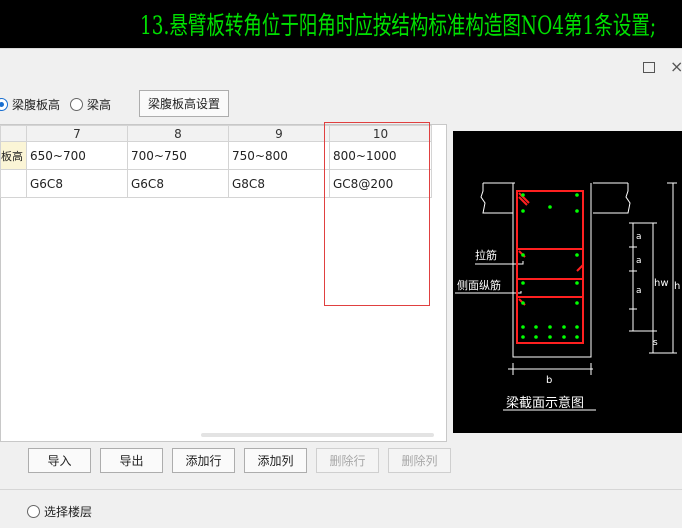 This screenshot has height=528, width=682. I want to click on table-cell: GC8@200, so click(380, 183).